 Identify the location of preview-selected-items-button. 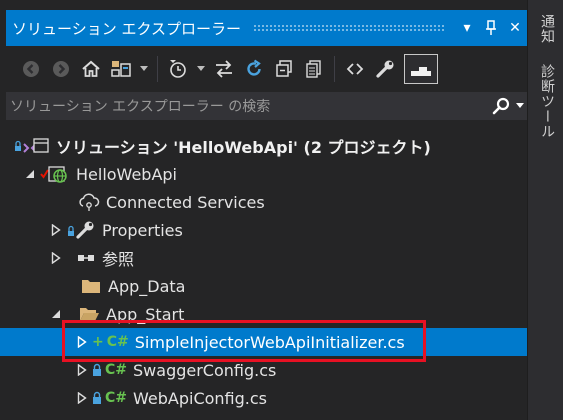
(421, 69).